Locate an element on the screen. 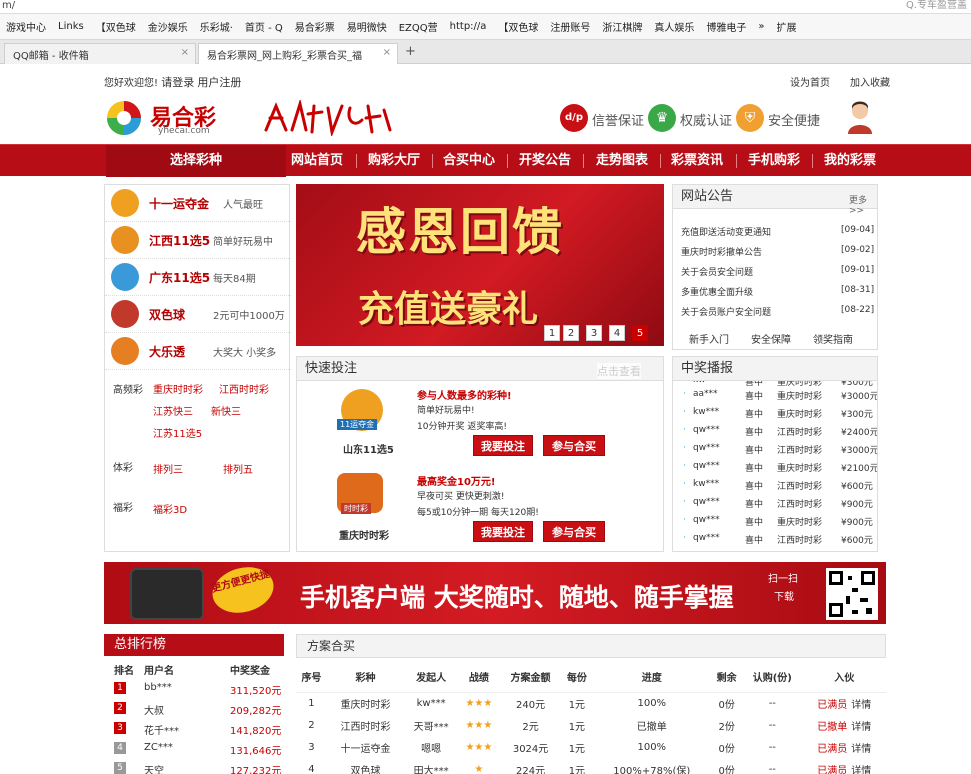  lottery-item: 广东11选5 每天84期 is located at coordinates (198, 277).